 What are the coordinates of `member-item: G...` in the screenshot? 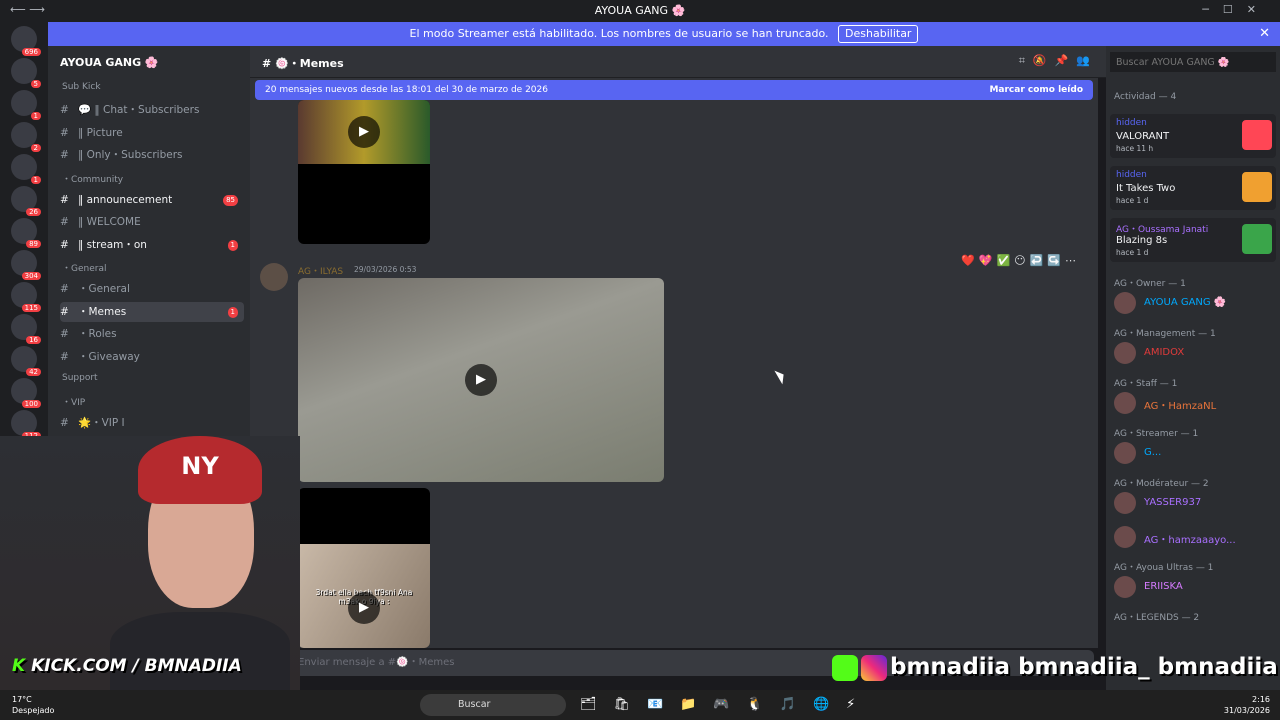 It's located at (1195, 453).